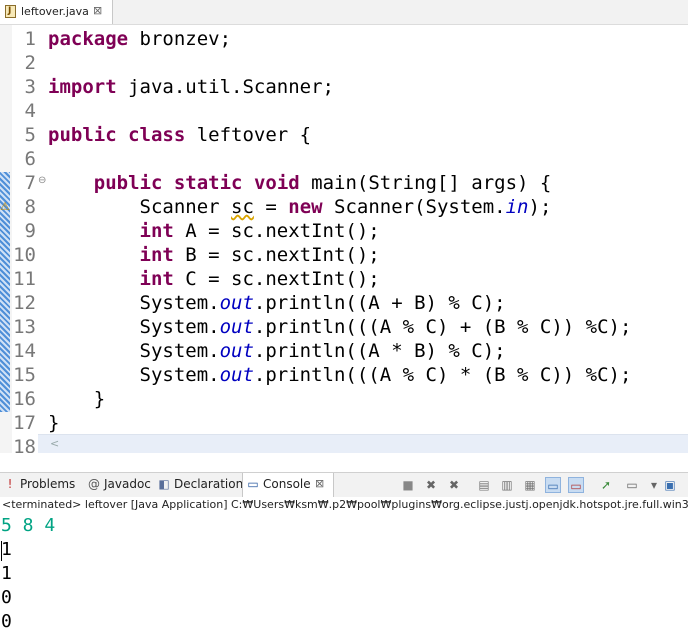 The width and height of the screenshot is (688, 637). What do you see at coordinates (248, 135) in the screenshot?
I see `code-token: leftover {` at bounding box center [248, 135].